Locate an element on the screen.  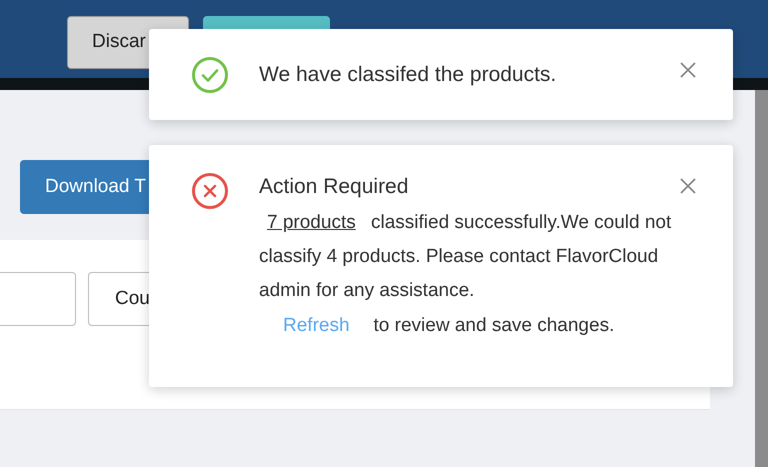
notification-message: We have classifed the products. is located at coordinates (407, 75).